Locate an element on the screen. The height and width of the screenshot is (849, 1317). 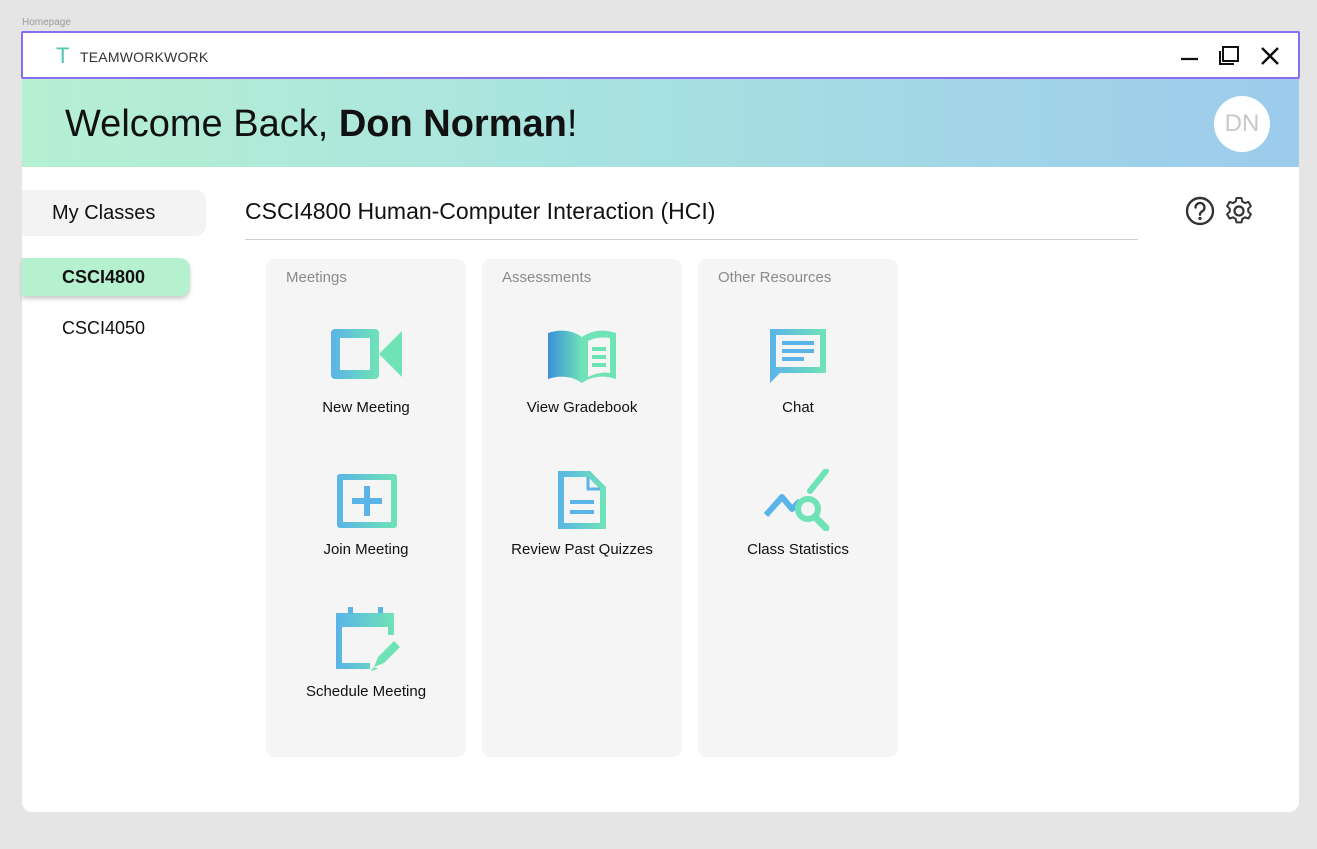
schedule-meeting-button: Schedule Meeting is located at coordinates (366, 659).